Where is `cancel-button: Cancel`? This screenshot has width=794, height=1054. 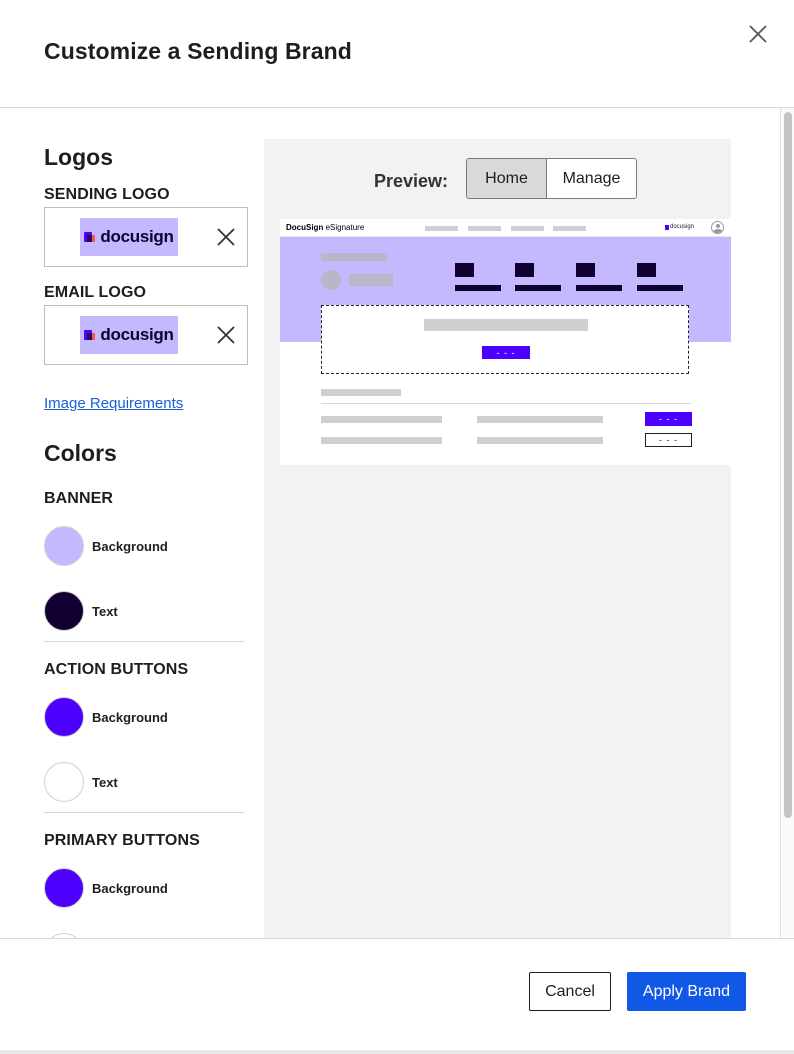 cancel-button: Cancel is located at coordinates (570, 991).